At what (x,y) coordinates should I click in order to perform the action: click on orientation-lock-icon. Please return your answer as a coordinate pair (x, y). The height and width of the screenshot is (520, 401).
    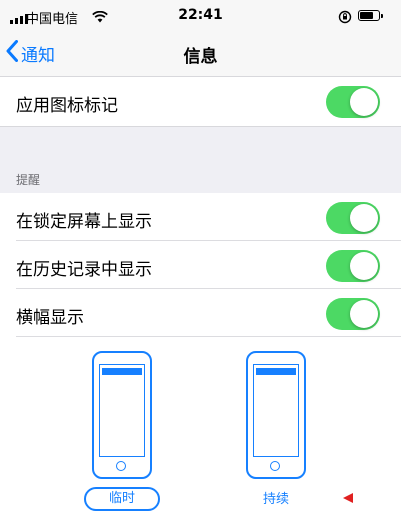
    Looking at the image, I should click on (345, 18).